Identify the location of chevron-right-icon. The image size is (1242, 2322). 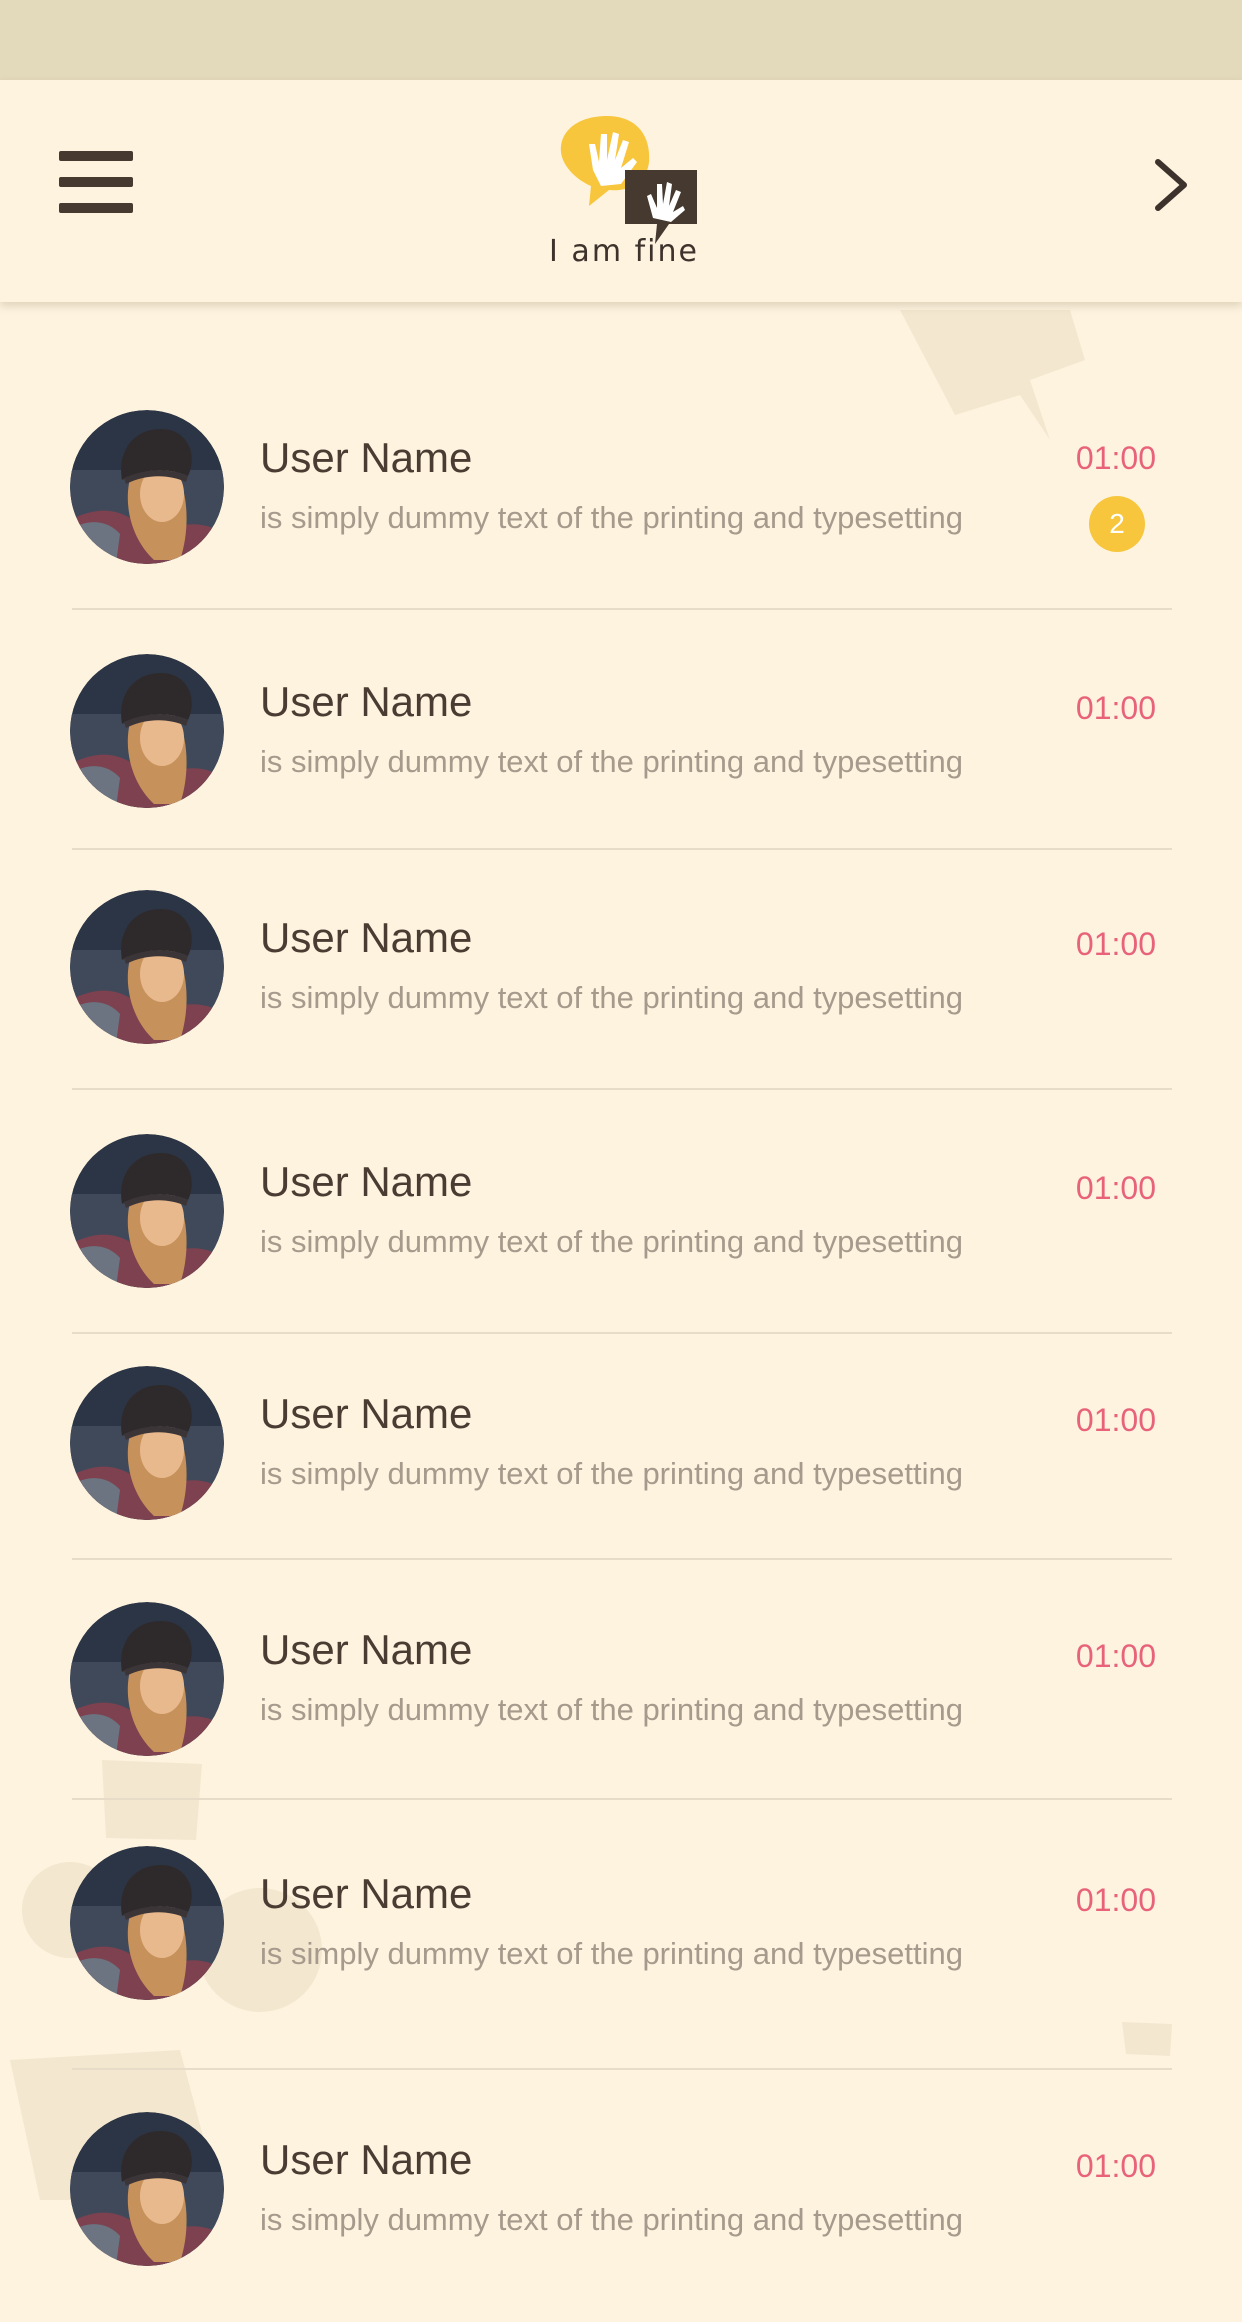
(1172, 185).